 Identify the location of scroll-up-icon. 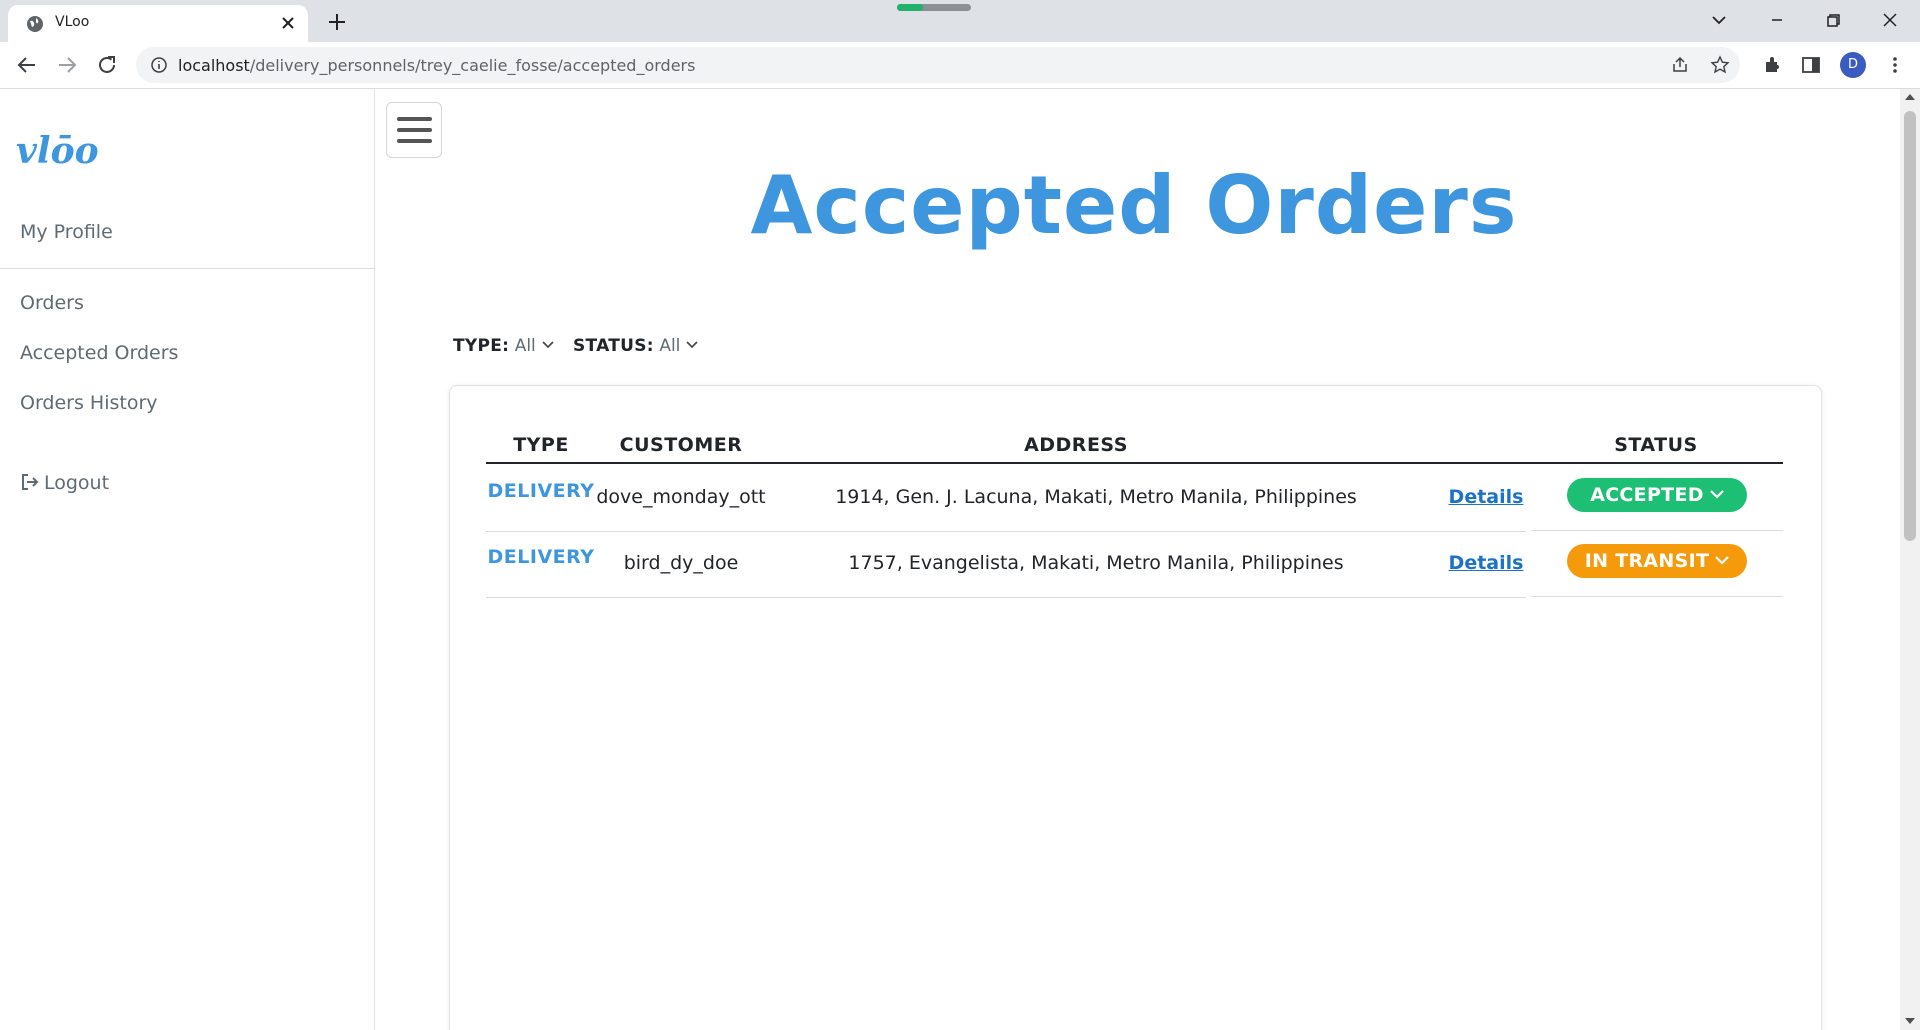
(1910, 97).